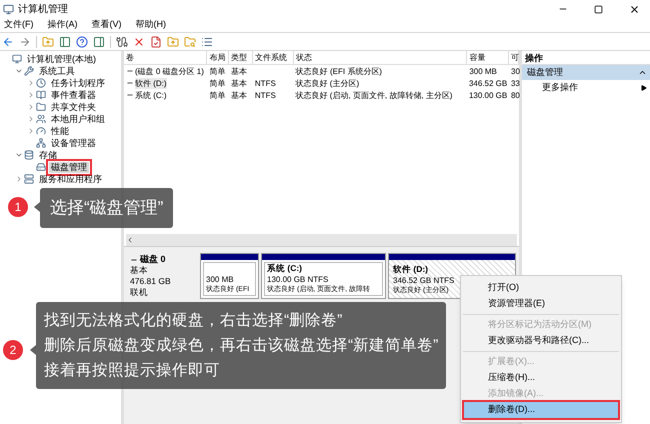 Image resolution: width=650 pixels, height=424 pixels. I want to click on actions-section: 磁盘管理, so click(586, 72).